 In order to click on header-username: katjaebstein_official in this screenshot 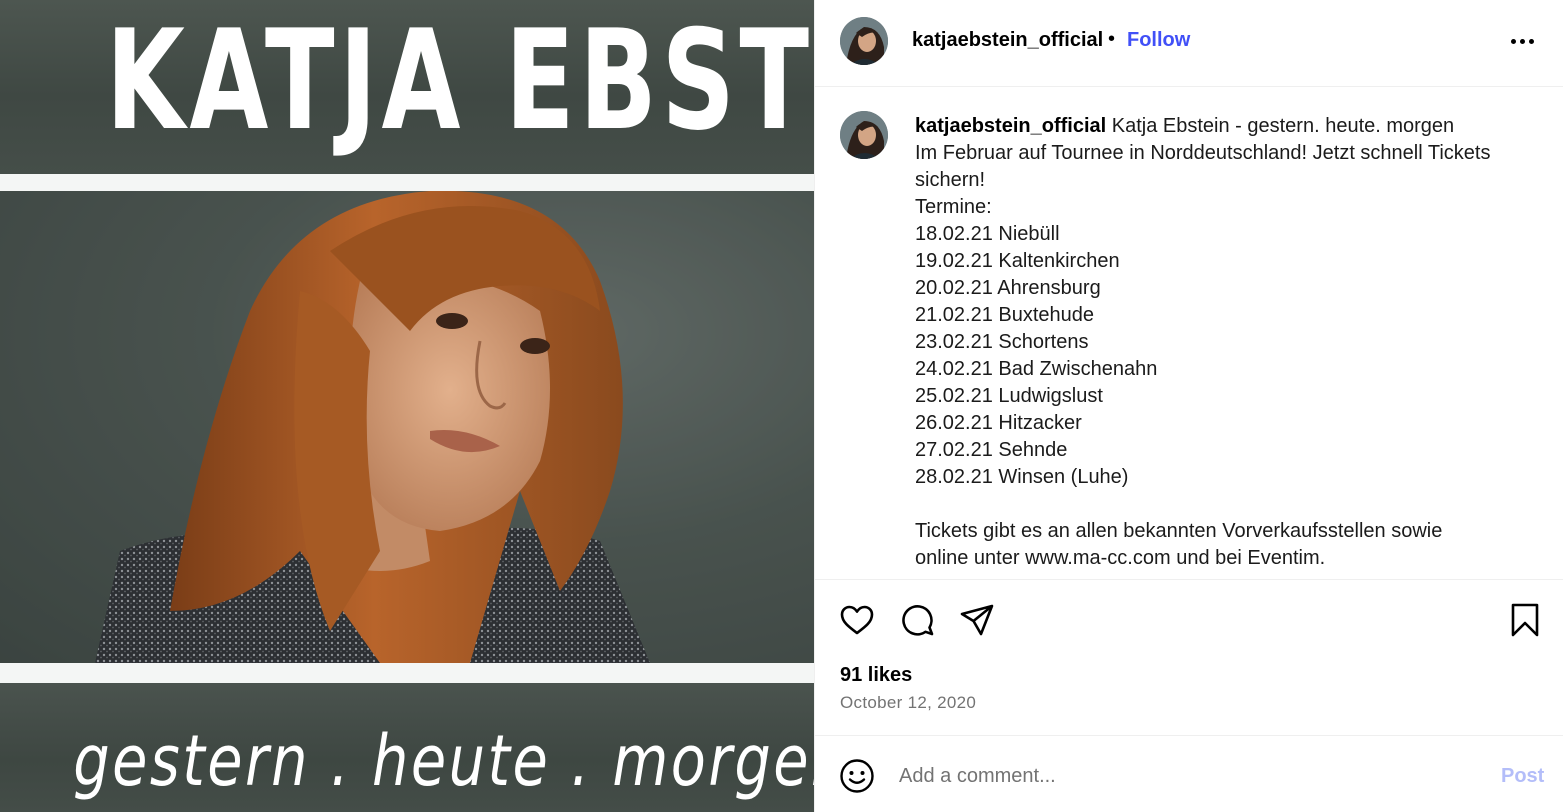, I will do `click(1007, 40)`.